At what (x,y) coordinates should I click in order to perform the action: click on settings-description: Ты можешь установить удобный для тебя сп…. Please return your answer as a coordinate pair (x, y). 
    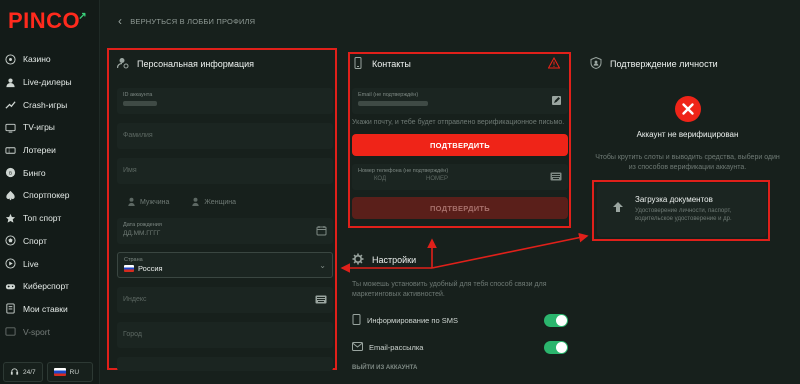
    Looking at the image, I should click on (449, 289).